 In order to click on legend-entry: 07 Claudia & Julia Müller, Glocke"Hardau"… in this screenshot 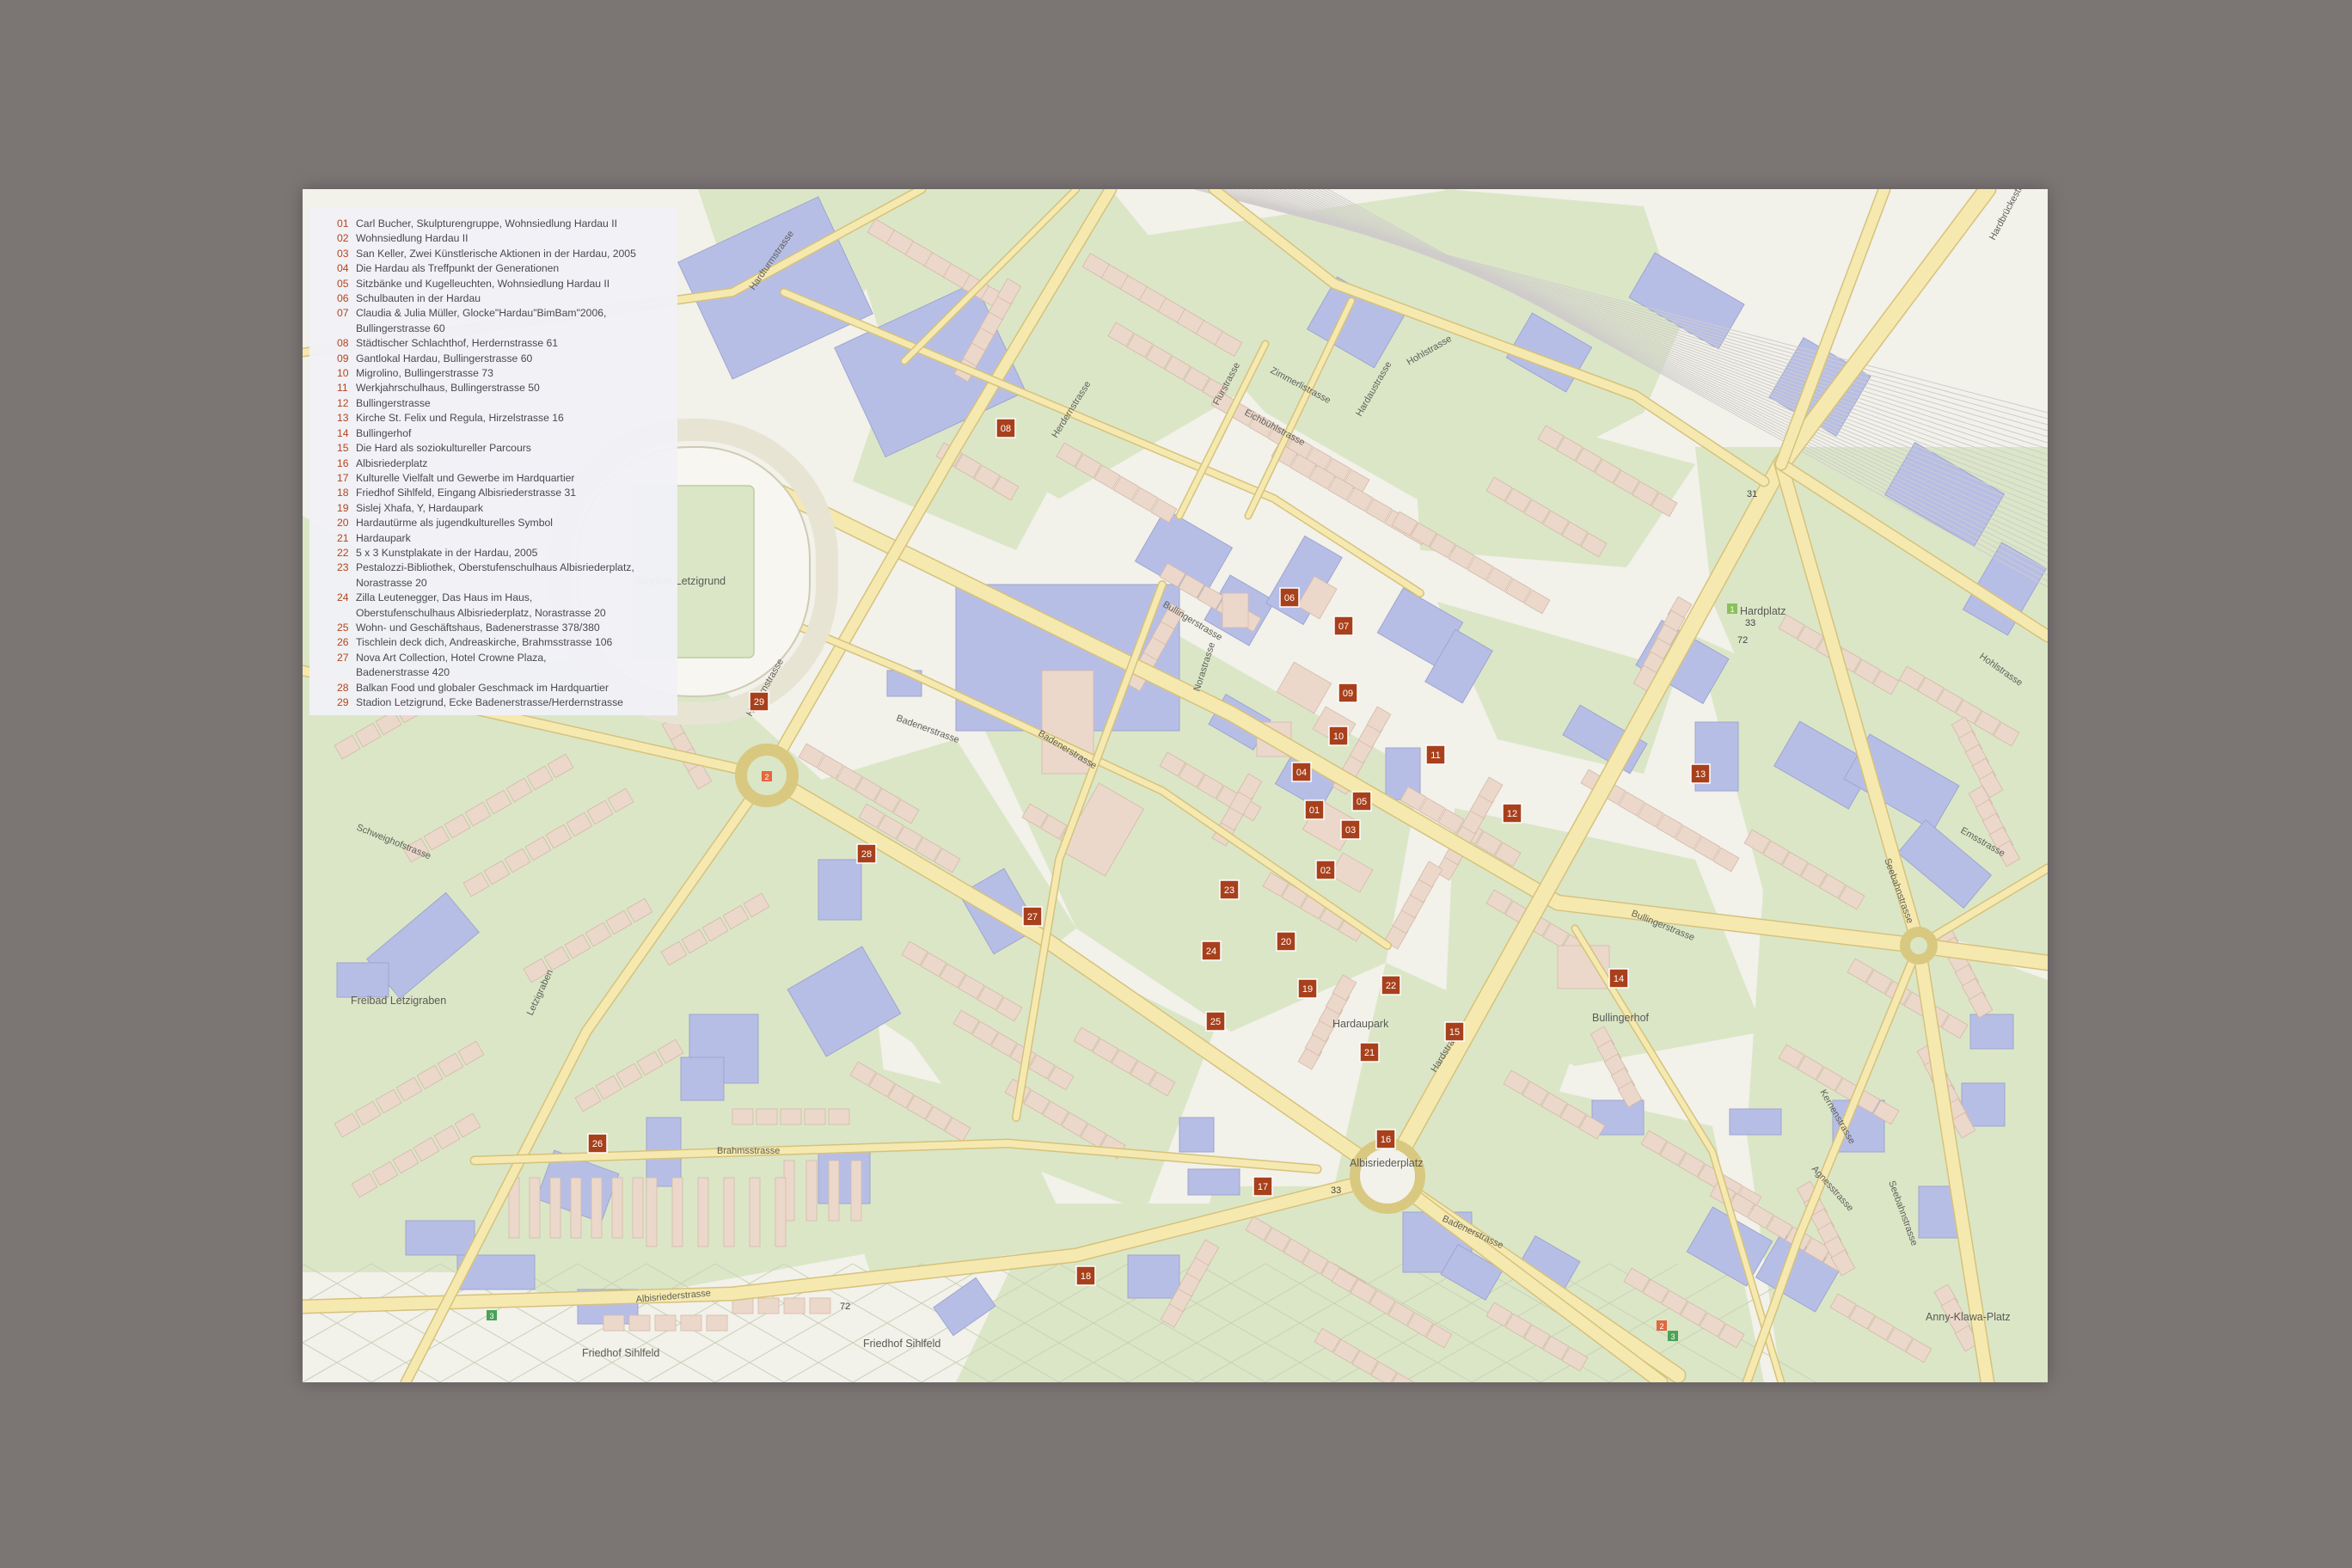, I will do `click(493, 321)`.